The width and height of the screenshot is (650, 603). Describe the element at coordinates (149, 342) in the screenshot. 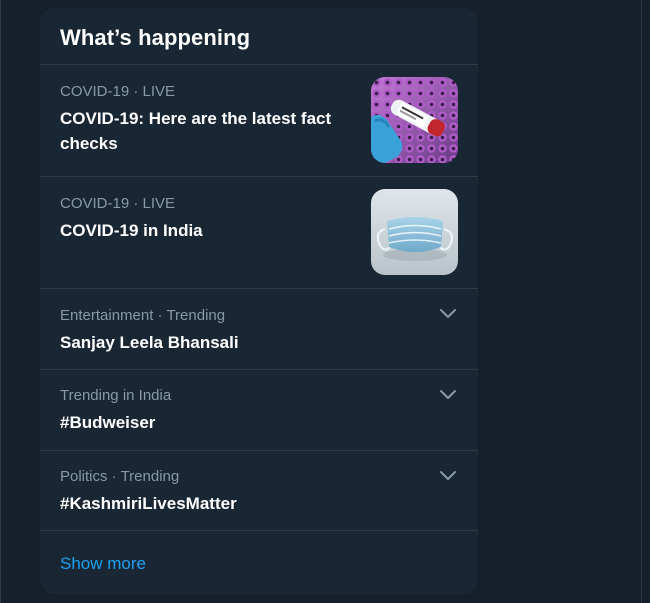

I see `trend-name: Sanjay Leela Bhansali` at that location.